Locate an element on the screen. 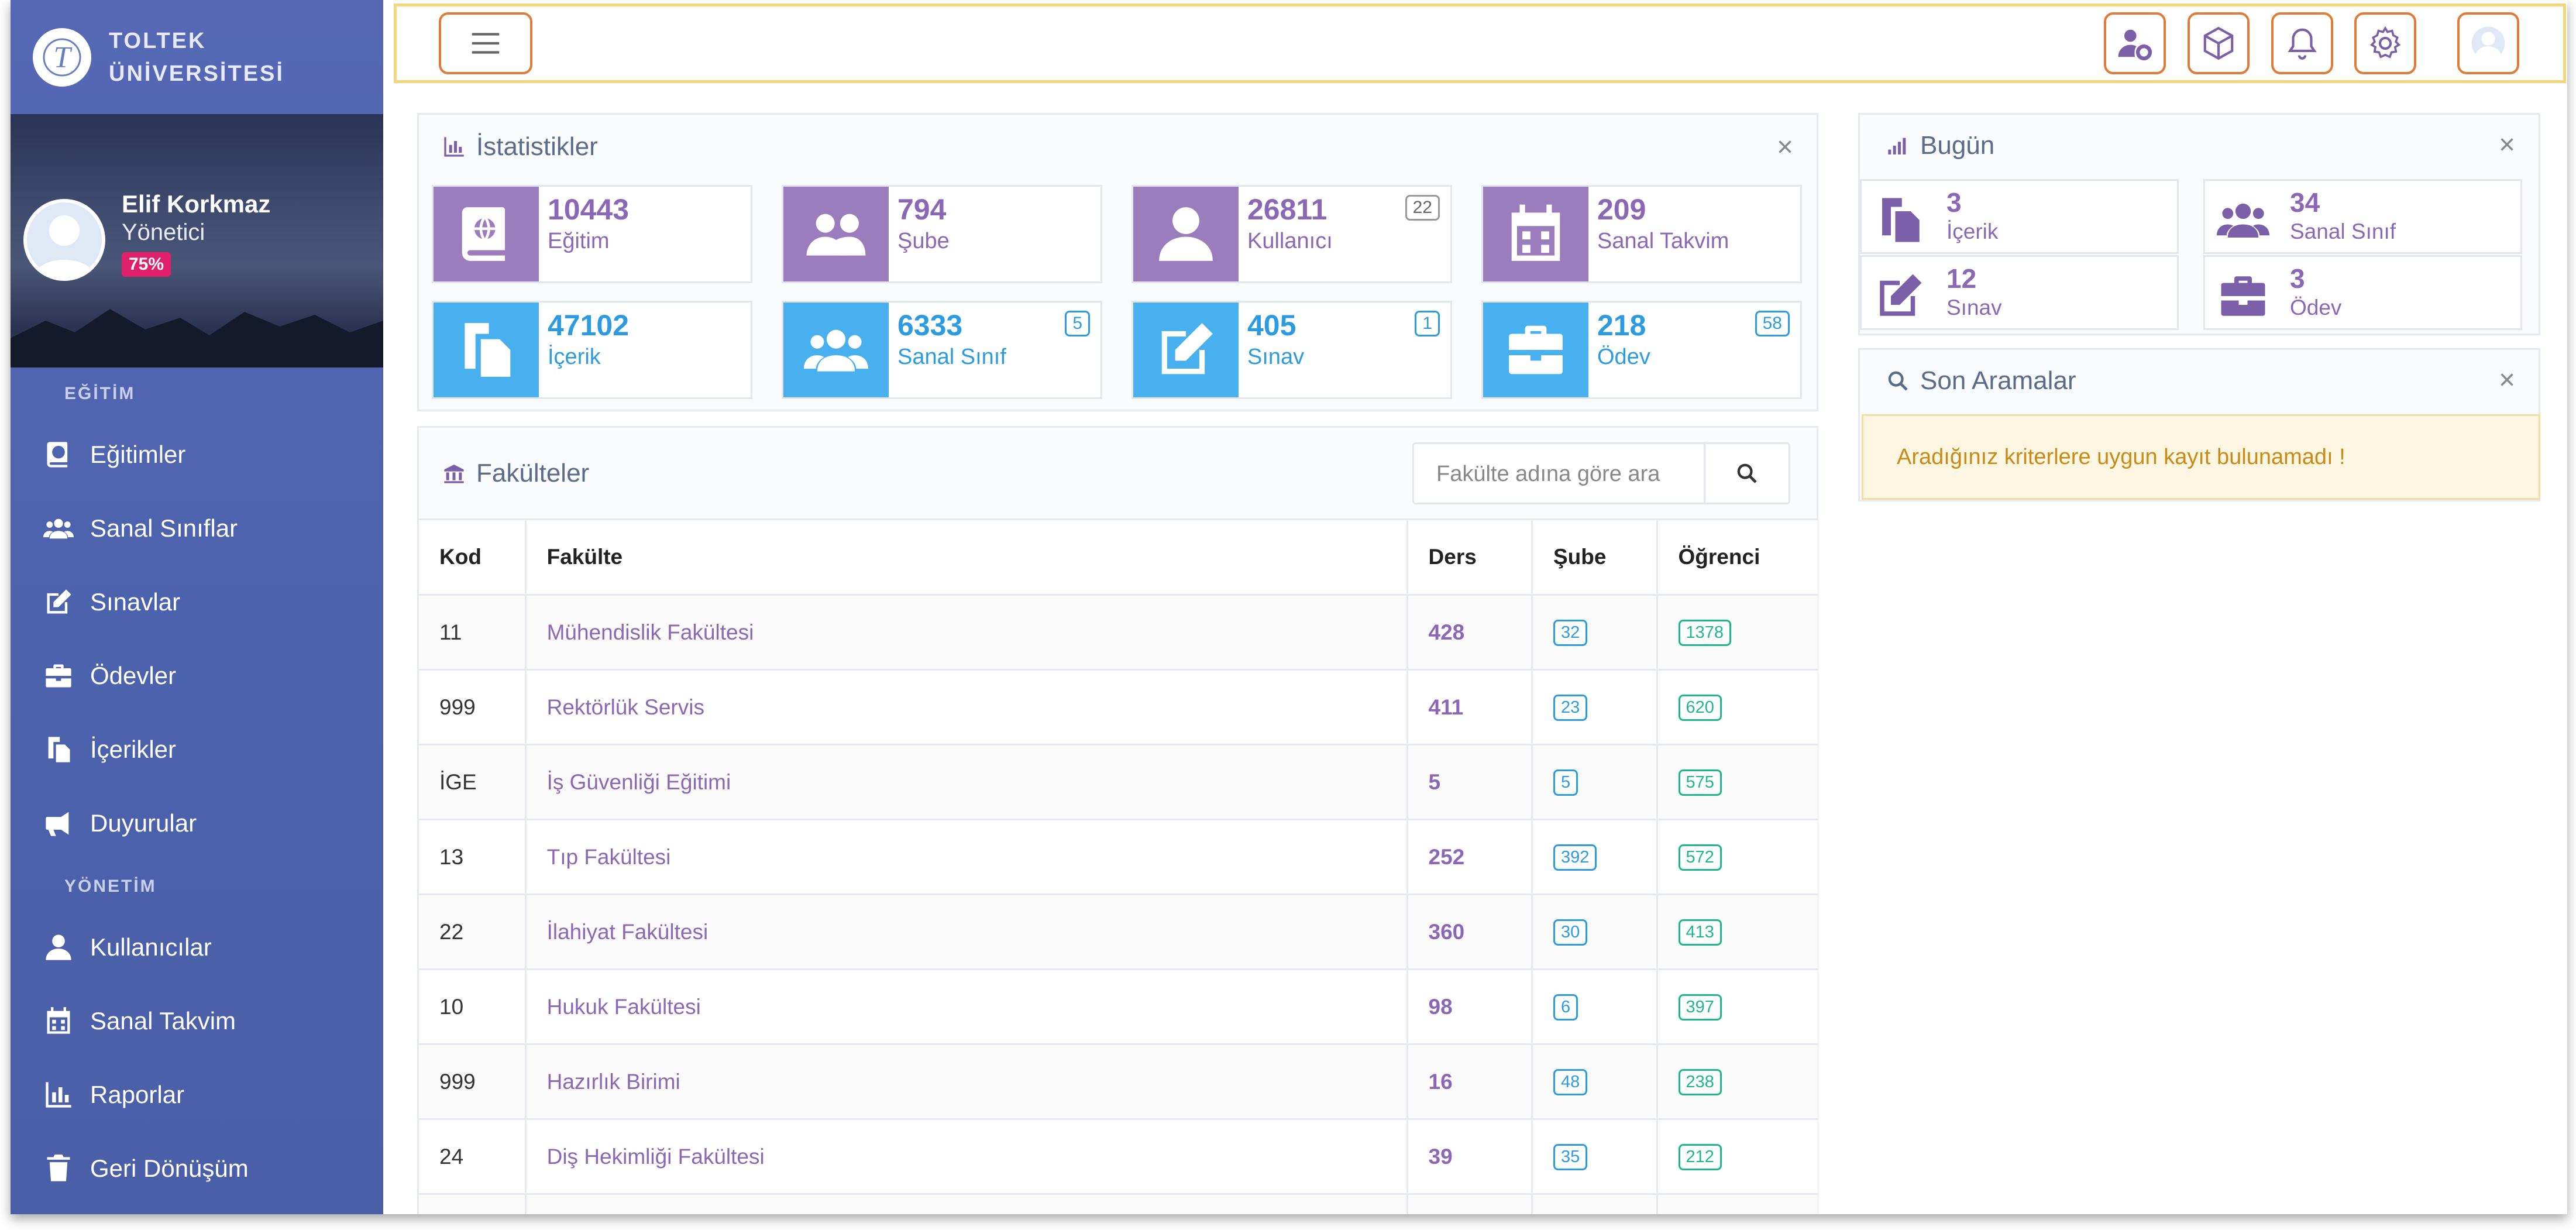 The width and height of the screenshot is (2576, 1230). nav-item-duyurular: Duyurular is located at coordinates (197, 823).